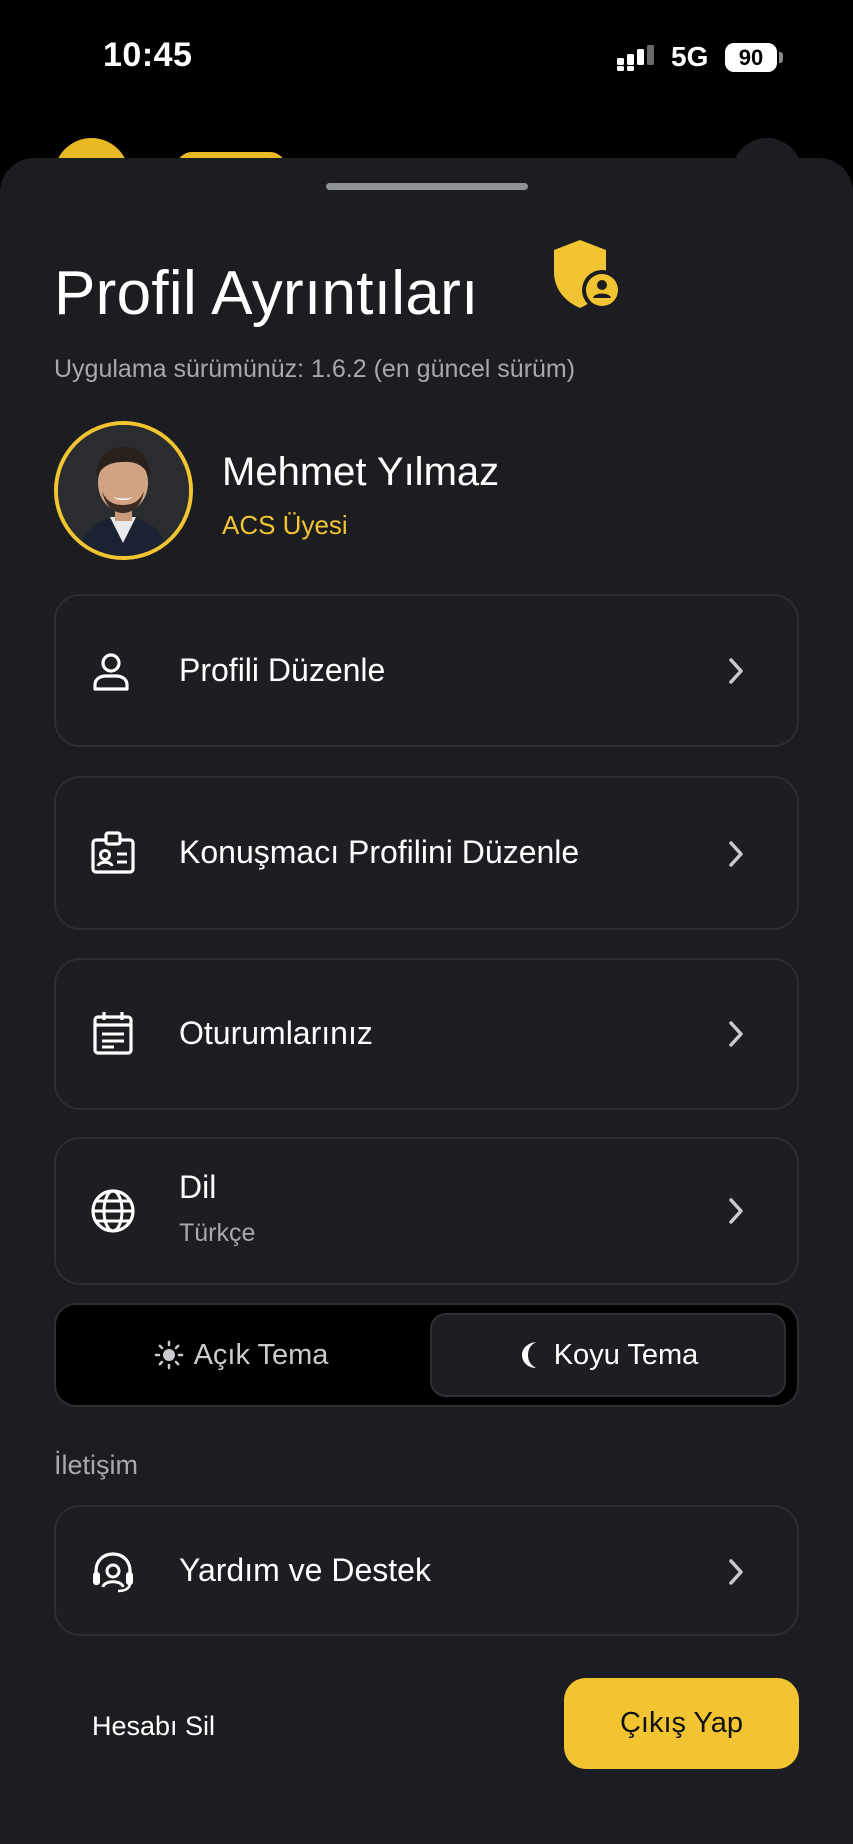 The width and height of the screenshot is (853, 1844). What do you see at coordinates (113, 1211) in the screenshot?
I see `globe-icon` at bounding box center [113, 1211].